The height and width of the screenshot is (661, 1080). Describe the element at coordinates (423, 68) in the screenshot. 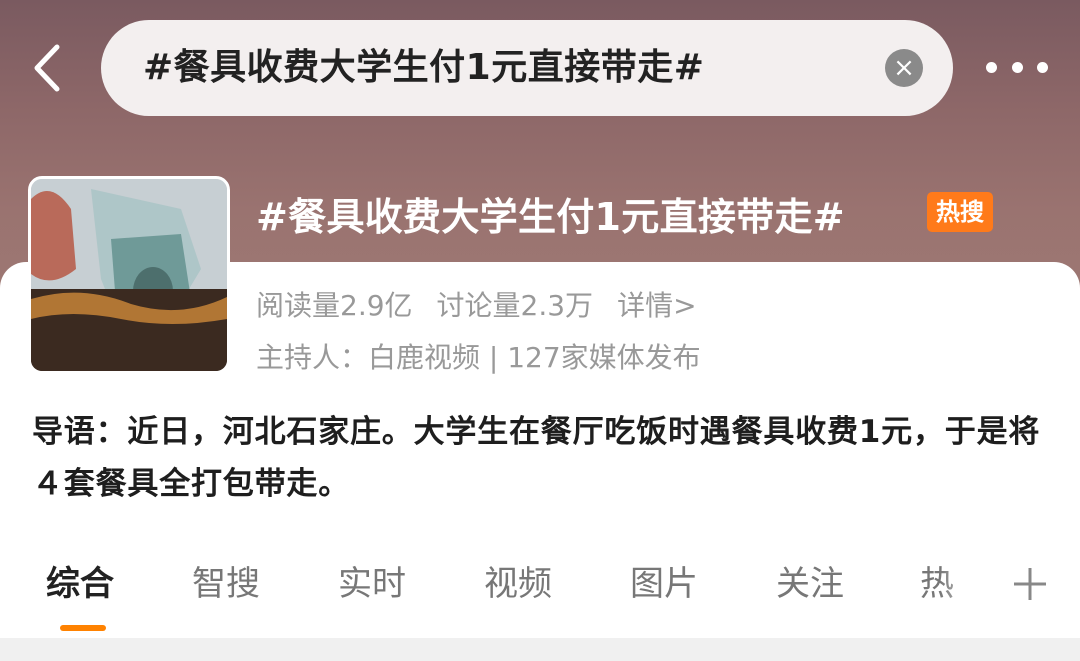

I see `search-query-text: #餐具收费大学生付1元直接带走#` at that location.